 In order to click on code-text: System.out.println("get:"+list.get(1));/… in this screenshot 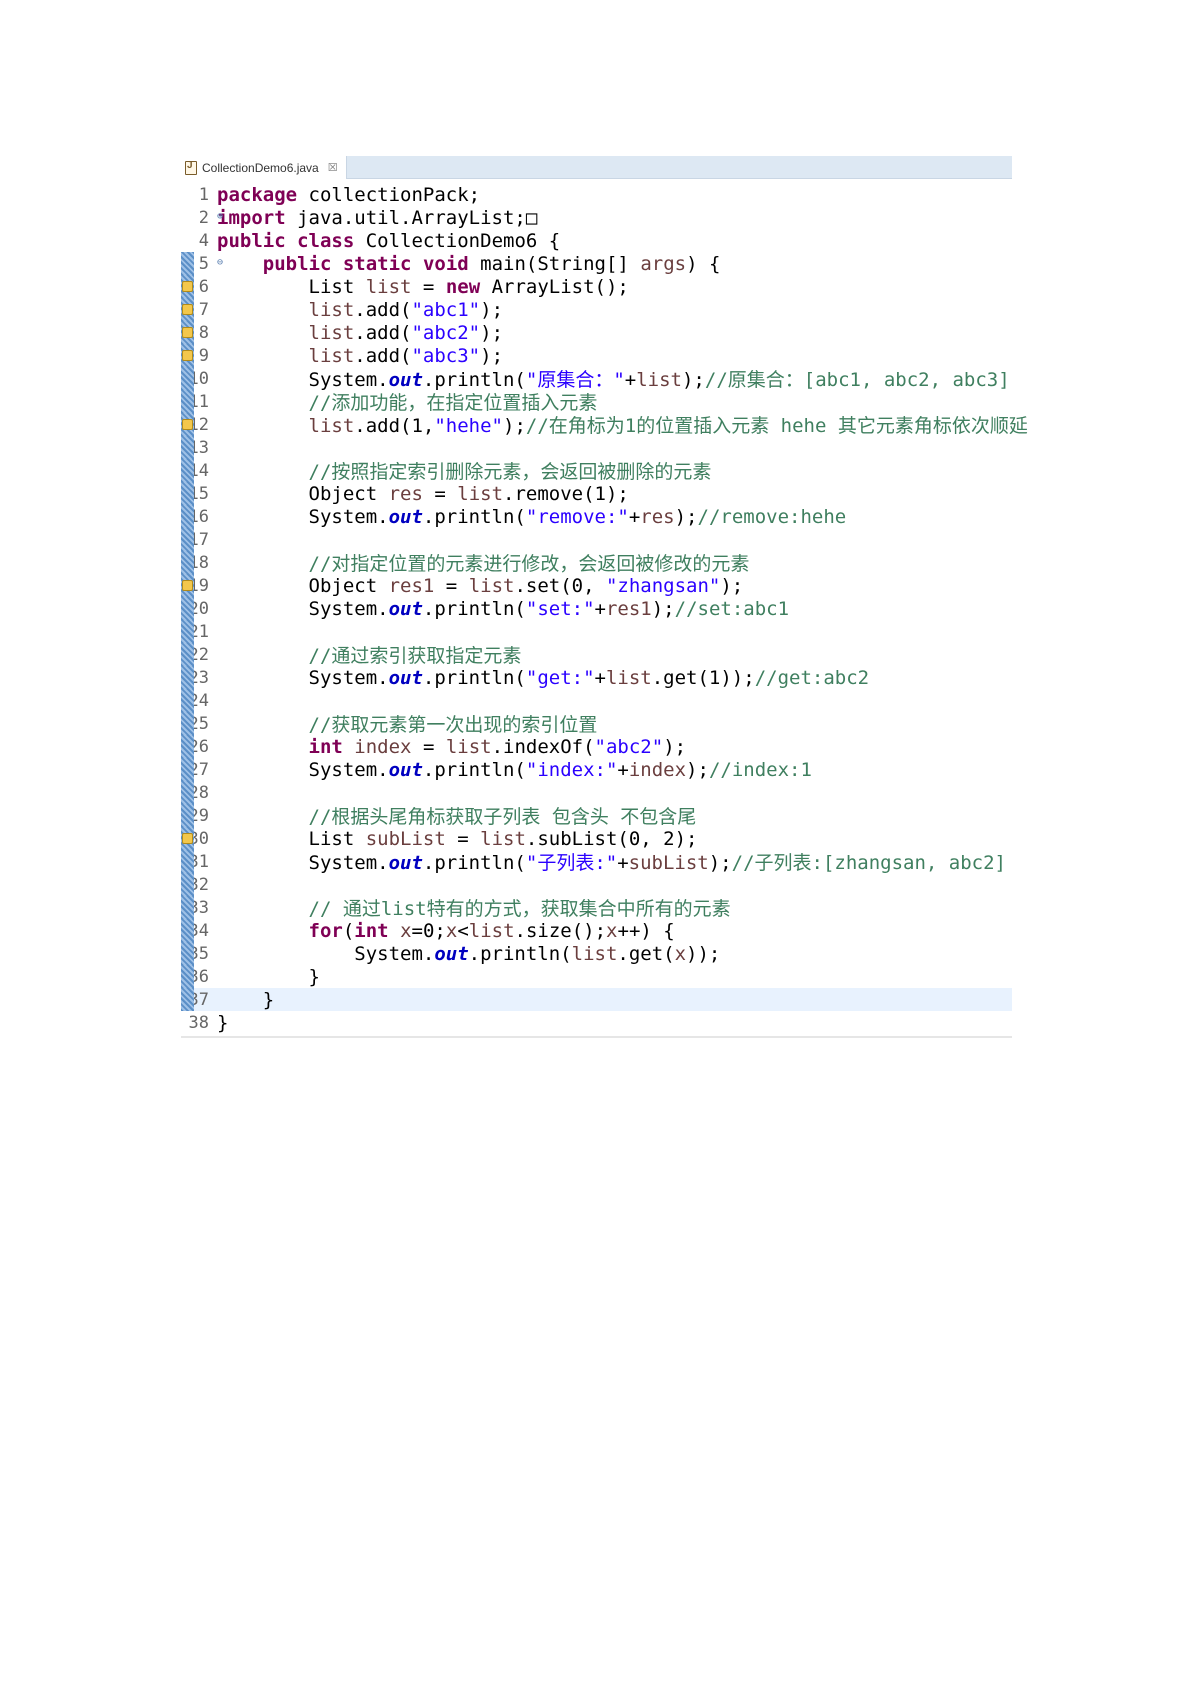, I will do `click(543, 678)`.